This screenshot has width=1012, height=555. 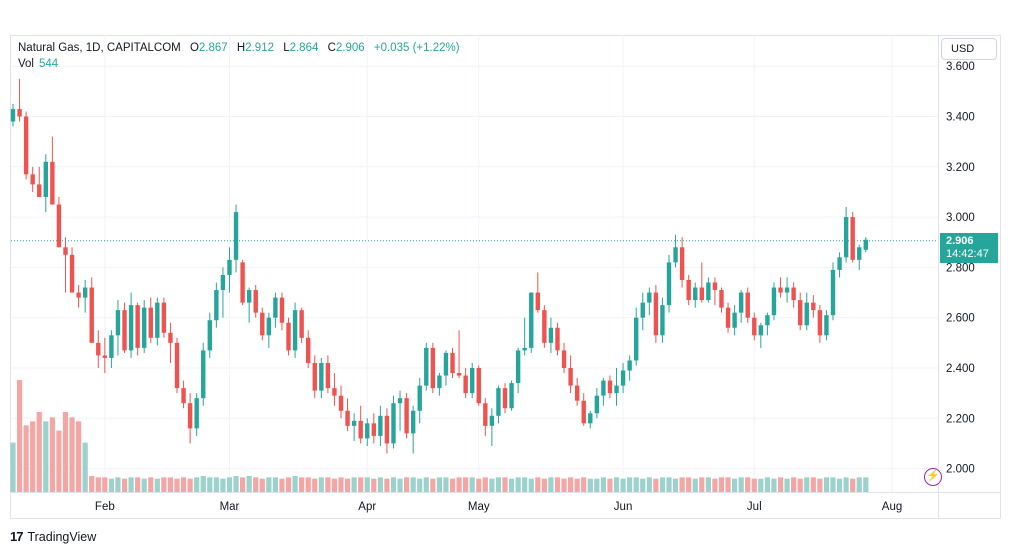 I want to click on price-axis-label: 3.000, so click(x=960, y=218).